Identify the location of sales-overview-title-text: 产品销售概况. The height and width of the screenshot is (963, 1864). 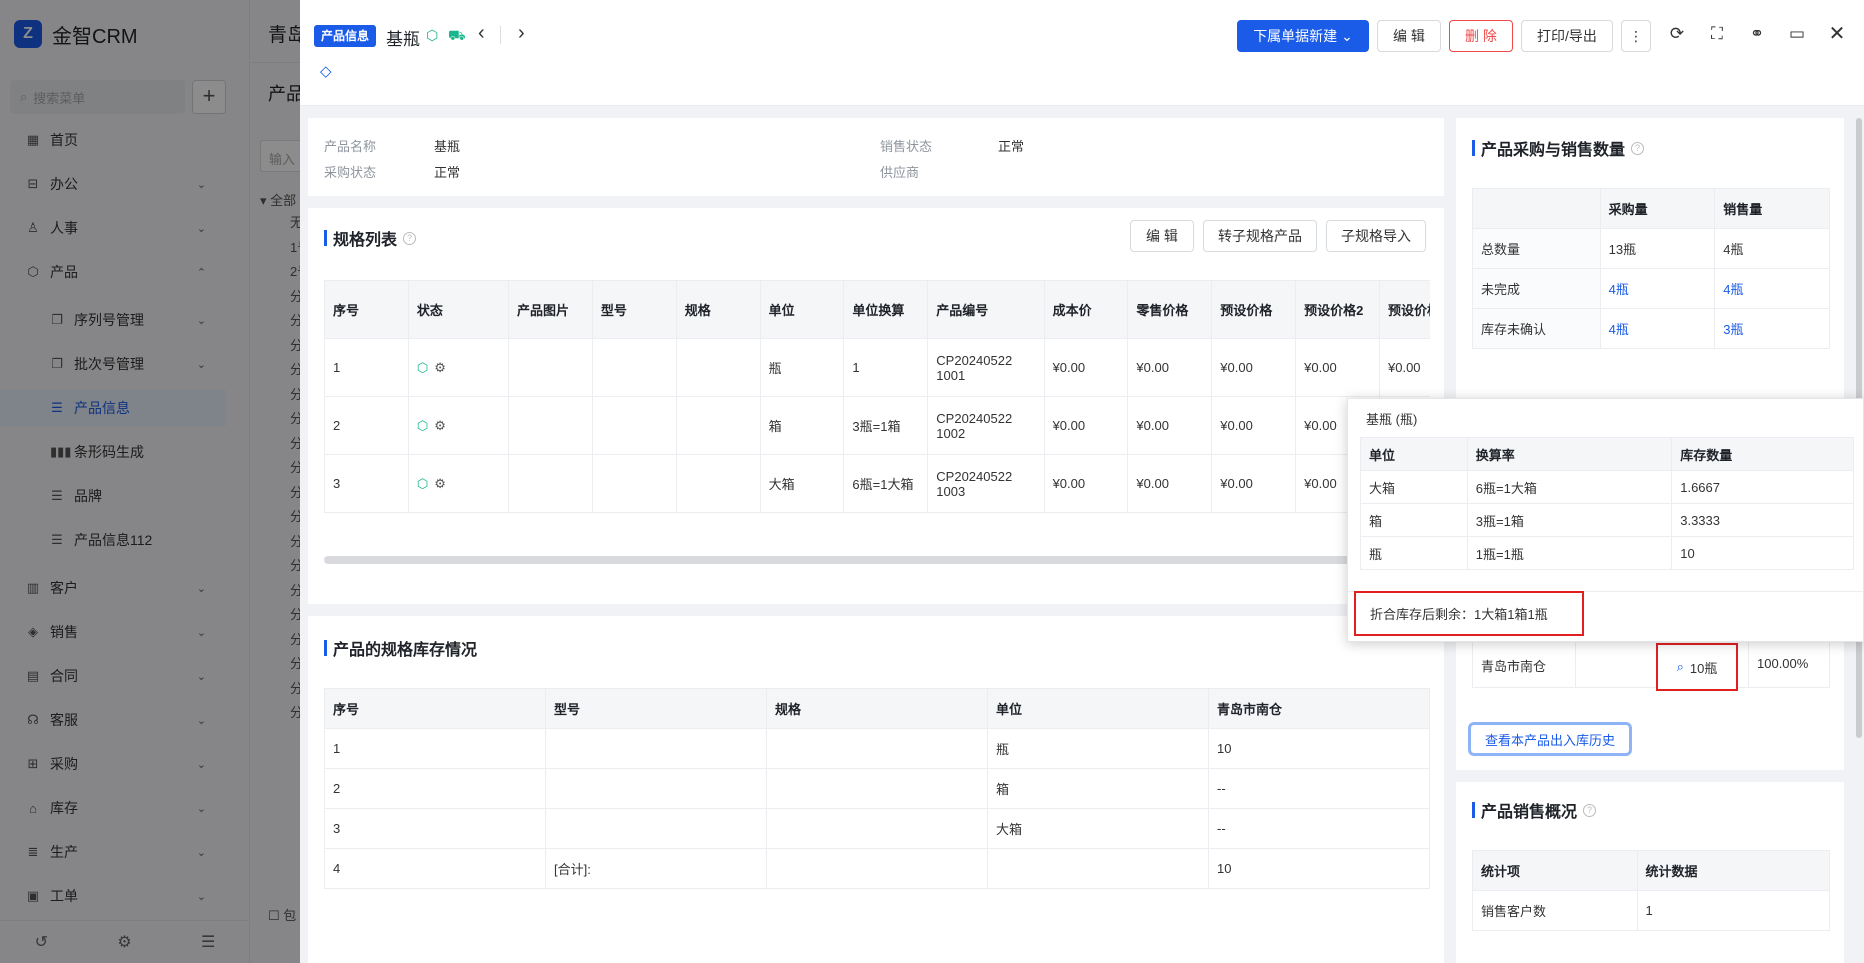
(1529, 812).